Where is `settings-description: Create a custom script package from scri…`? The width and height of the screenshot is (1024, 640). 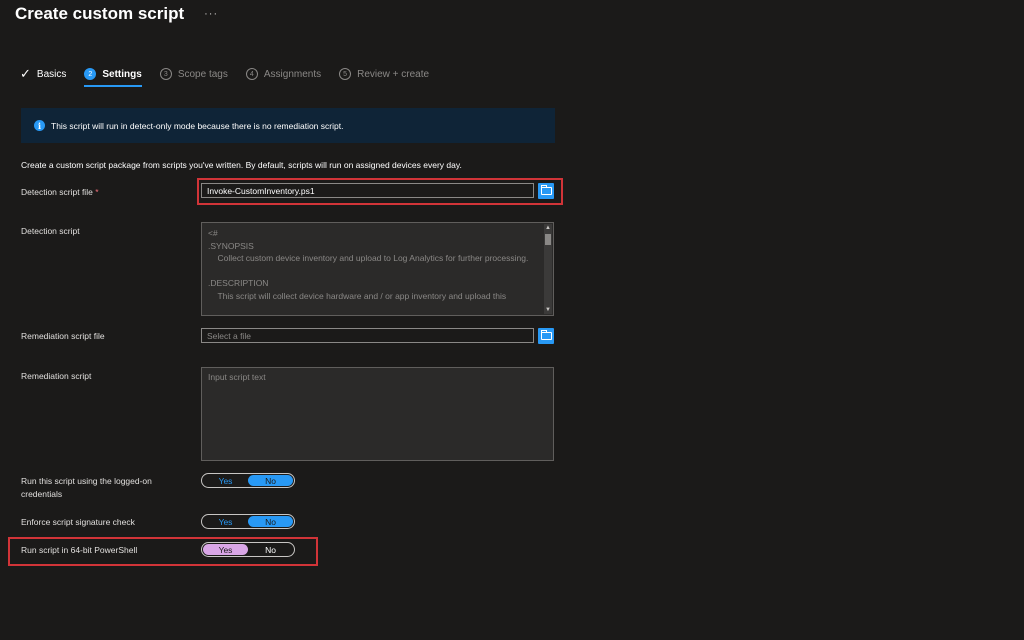
settings-description: Create a custom script package from scri… is located at coordinates (241, 165).